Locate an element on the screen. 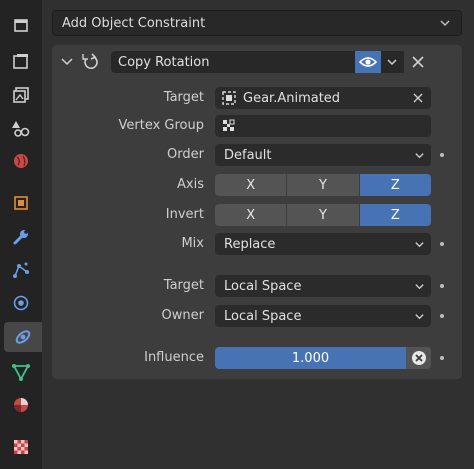 Image resolution: width=474 pixels, height=469 pixels. tab-scene is located at coordinates (21, 128).